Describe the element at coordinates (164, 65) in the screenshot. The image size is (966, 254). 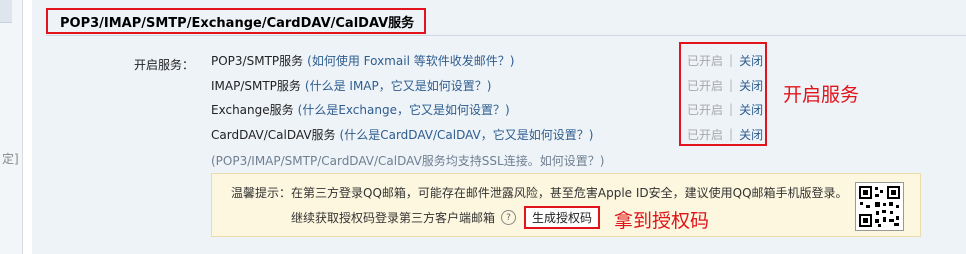
I see `services-label: 开启服务：` at that location.